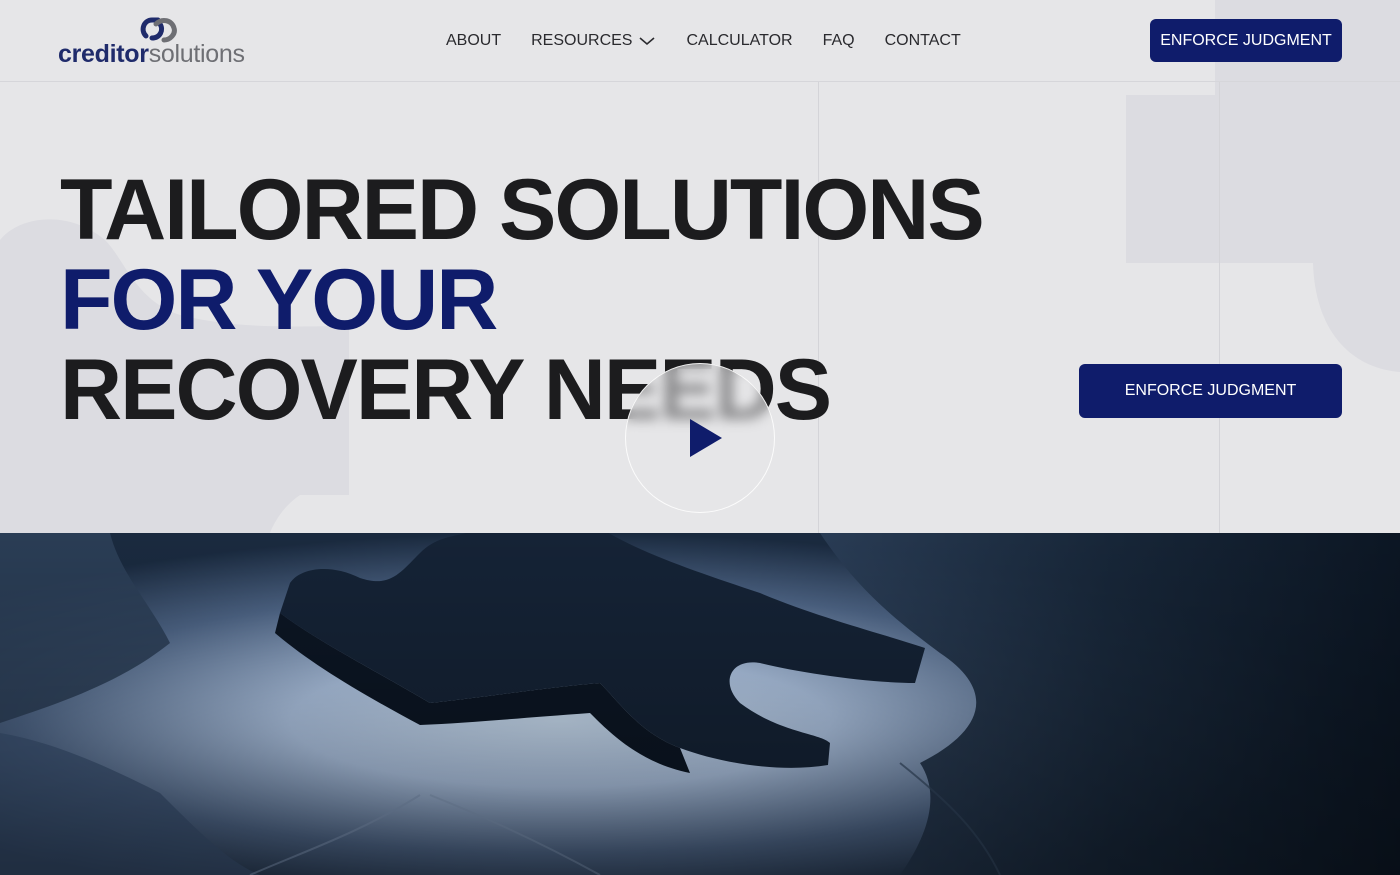  What do you see at coordinates (1210, 391) in the screenshot?
I see `enforce-judgment-hero-button: ENFORCE JUDGMENT` at bounding box center [1210, 391].